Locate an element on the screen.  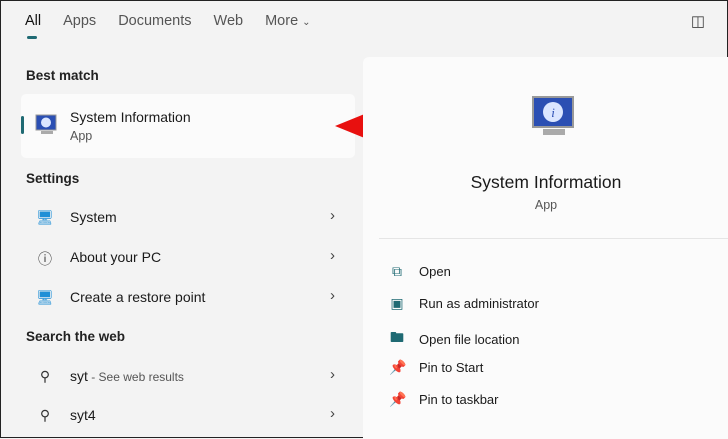
filter-tabs: All Apps Documents Web More ⌄ is located at coordinates (179, 26).